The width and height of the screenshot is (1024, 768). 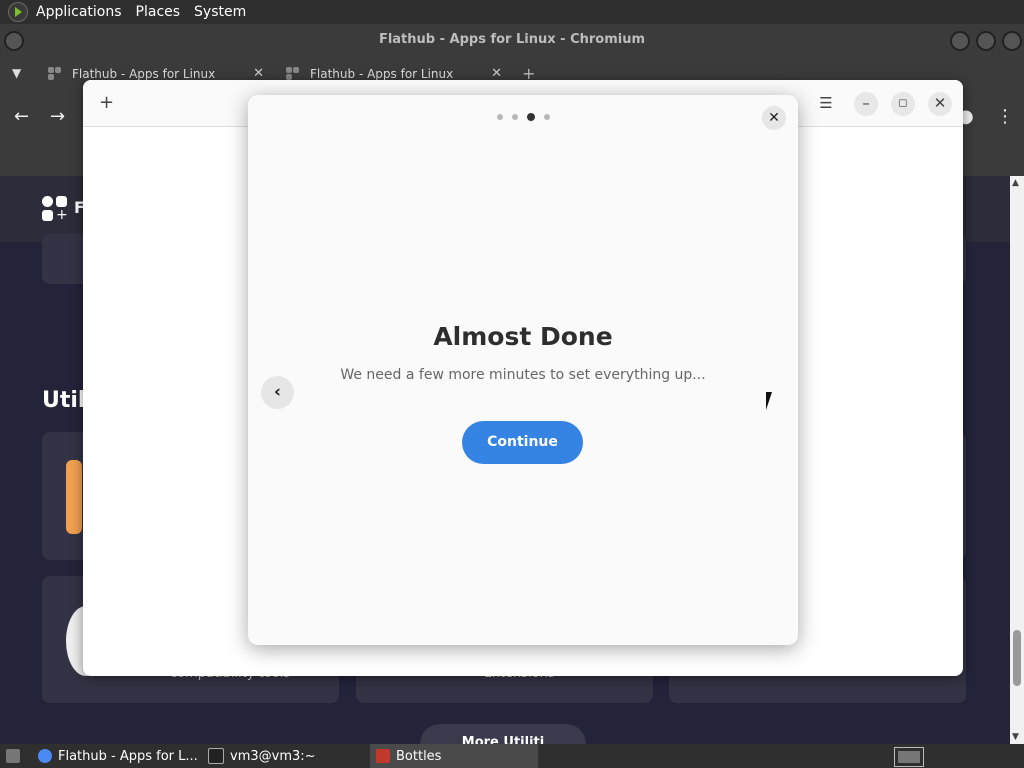 I want to click on minimize-window-button, so click(x=960, y=41).